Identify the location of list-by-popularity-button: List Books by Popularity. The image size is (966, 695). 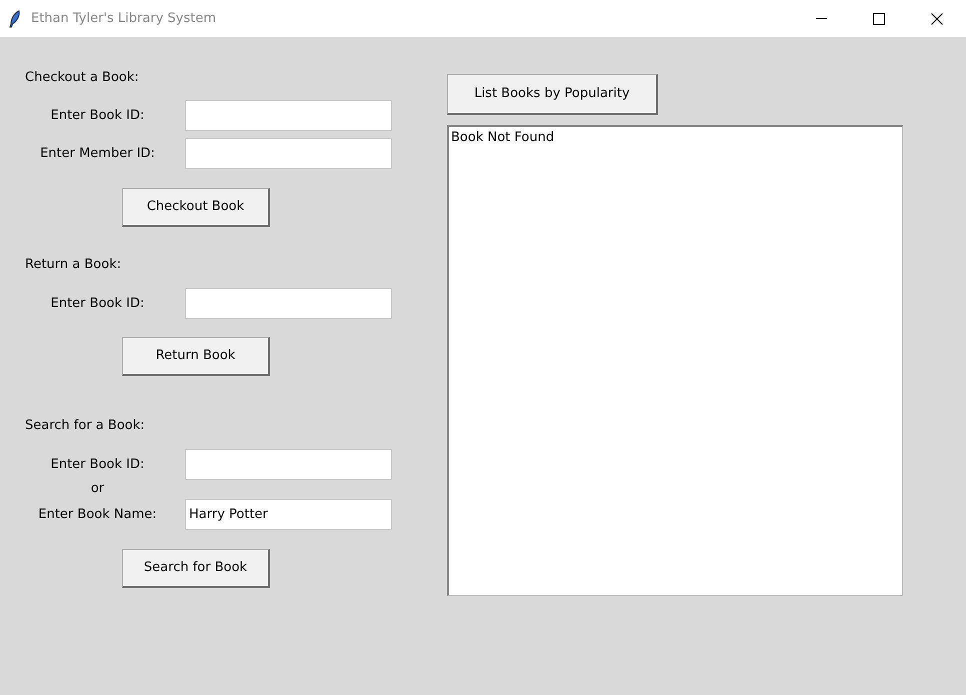
(552, 94).